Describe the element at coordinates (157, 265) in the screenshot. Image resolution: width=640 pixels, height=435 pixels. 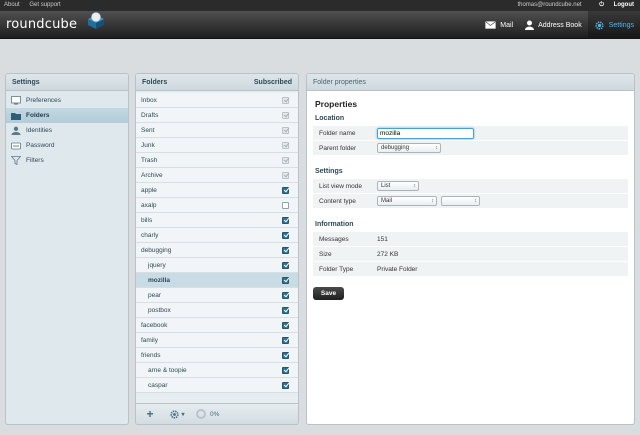
I see `folder-name: jquery` at that location.